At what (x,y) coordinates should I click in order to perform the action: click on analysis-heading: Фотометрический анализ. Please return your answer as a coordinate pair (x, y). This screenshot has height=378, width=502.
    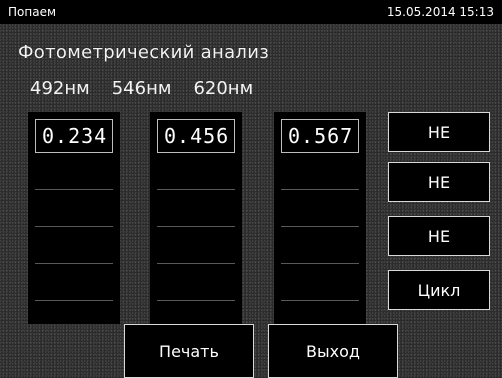
    Looking at the image, I should click on (144, 52).